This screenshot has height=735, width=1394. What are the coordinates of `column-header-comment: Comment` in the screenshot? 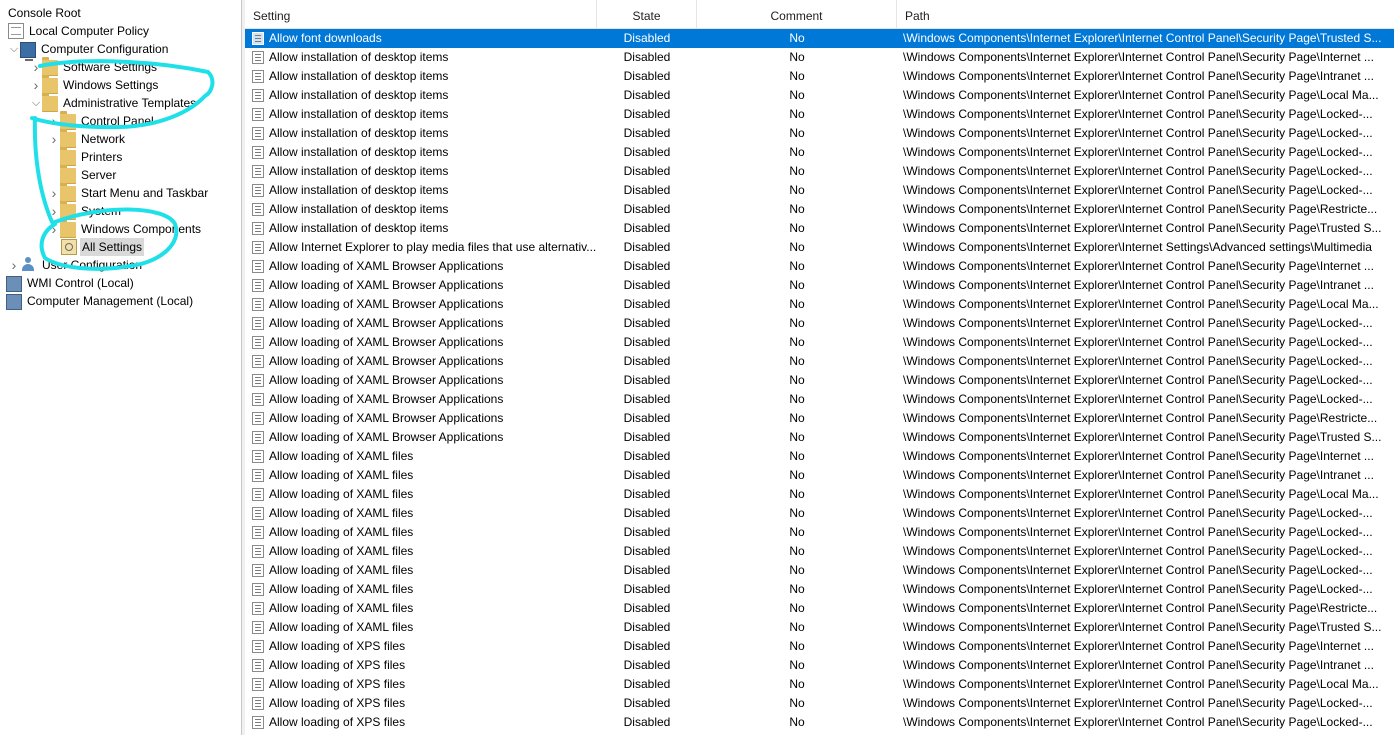 It's located at (797, 14).